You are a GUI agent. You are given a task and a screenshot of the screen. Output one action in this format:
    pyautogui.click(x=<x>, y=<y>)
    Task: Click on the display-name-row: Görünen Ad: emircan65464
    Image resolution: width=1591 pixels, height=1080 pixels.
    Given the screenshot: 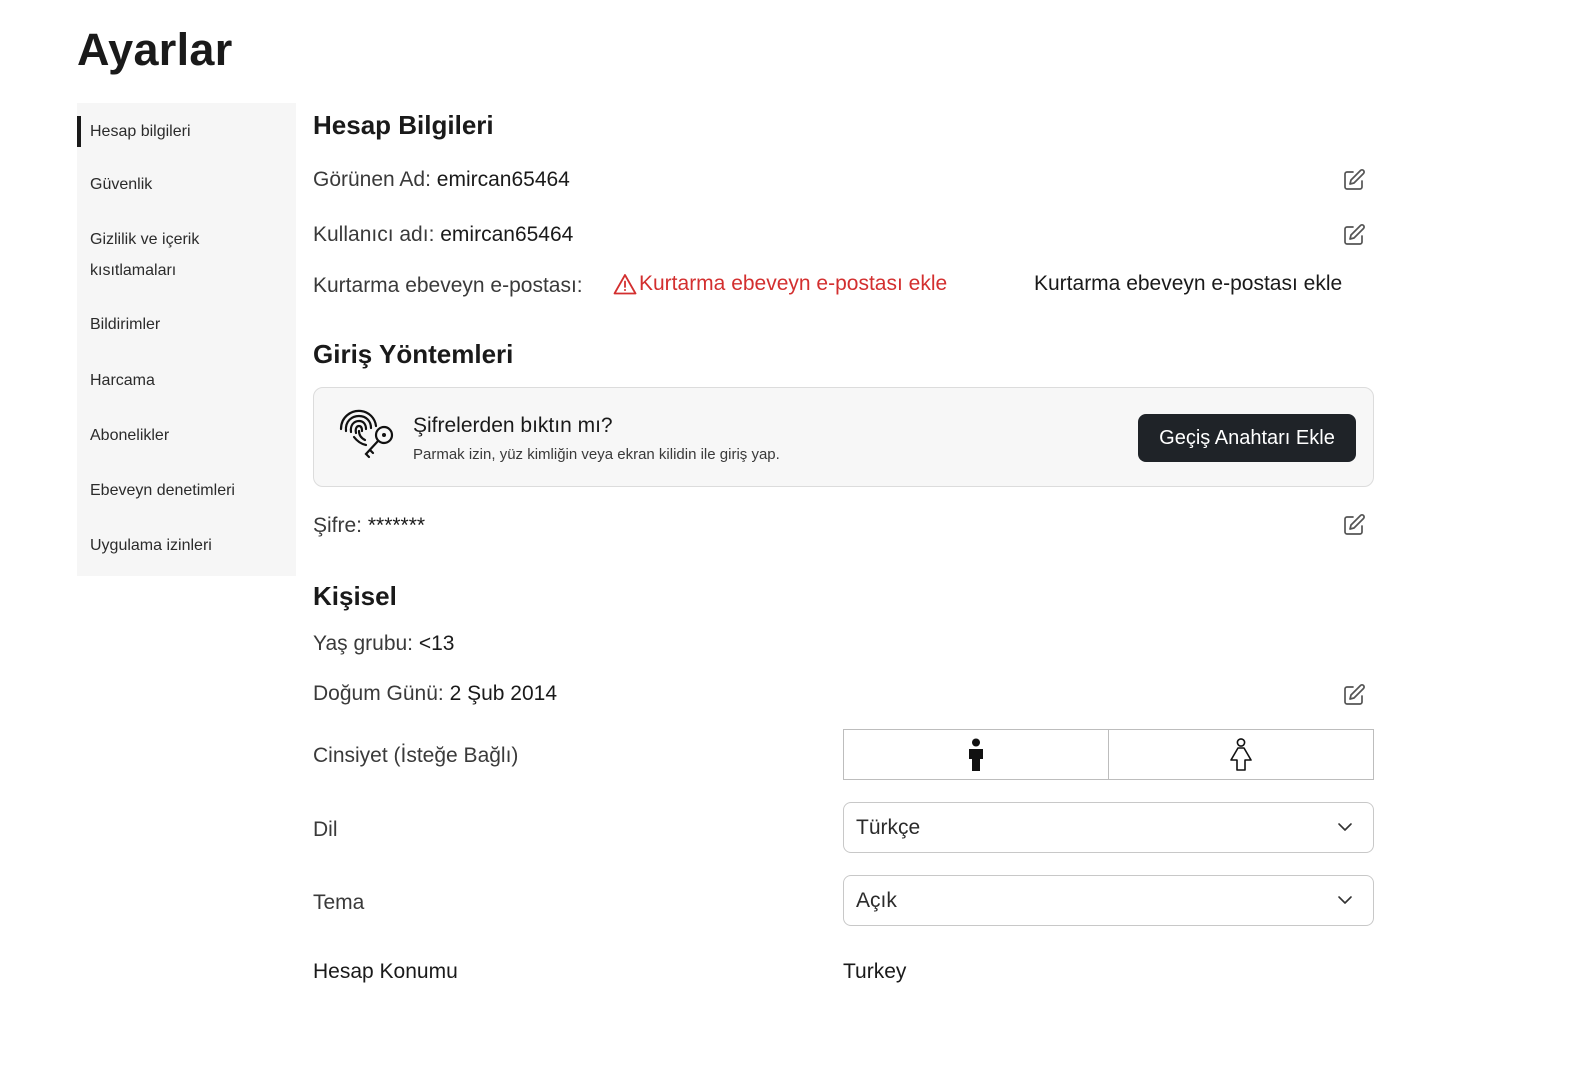 What is the action you would take?
    pyautogui.click(x=441, y=180)
    